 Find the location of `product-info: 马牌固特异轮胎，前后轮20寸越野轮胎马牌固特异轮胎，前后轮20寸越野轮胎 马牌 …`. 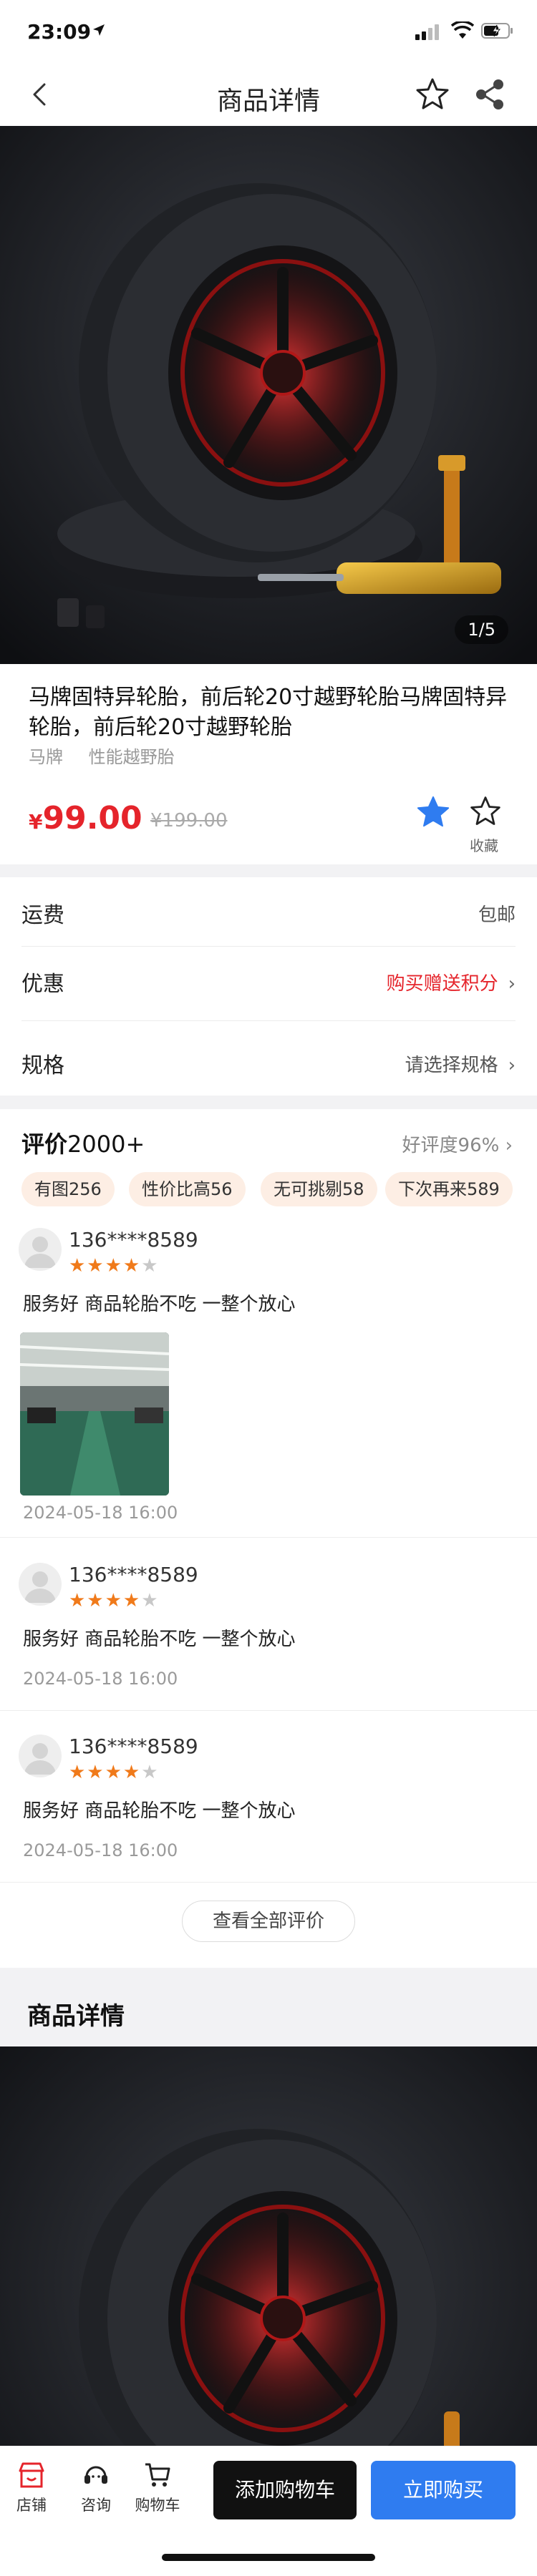

product-info: 马牌固特异轮胎，前后轮20寸越野轮胎马牌固特异轮胎，前后轮20寸越野轮胎 马牌 … is located at coordinates (268, 764).